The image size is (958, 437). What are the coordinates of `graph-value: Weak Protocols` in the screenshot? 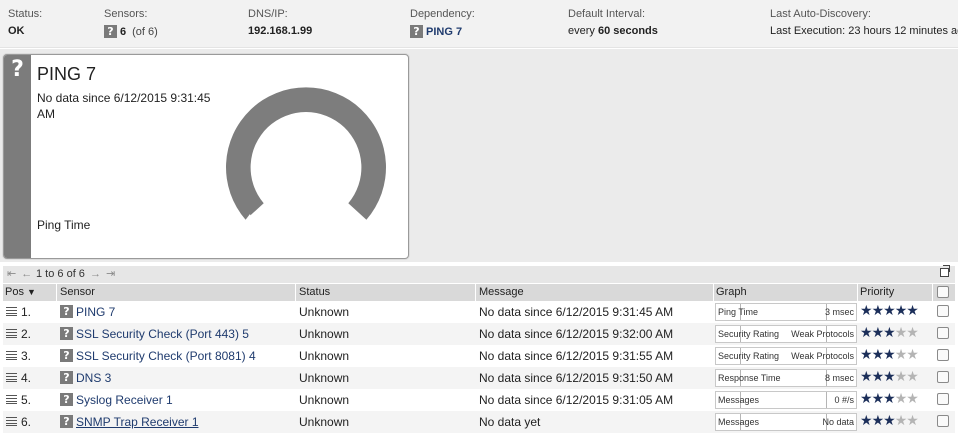 It's located at (822, 356).